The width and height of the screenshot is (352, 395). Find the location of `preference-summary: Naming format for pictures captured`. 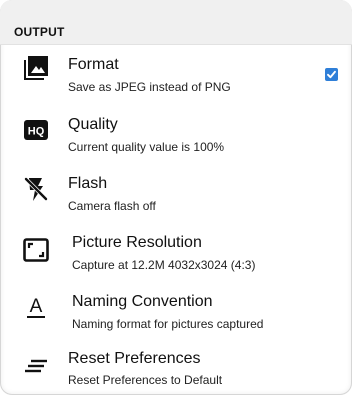

preference-summary: Naming format for pictures captured is located at coordinates (168, 324).